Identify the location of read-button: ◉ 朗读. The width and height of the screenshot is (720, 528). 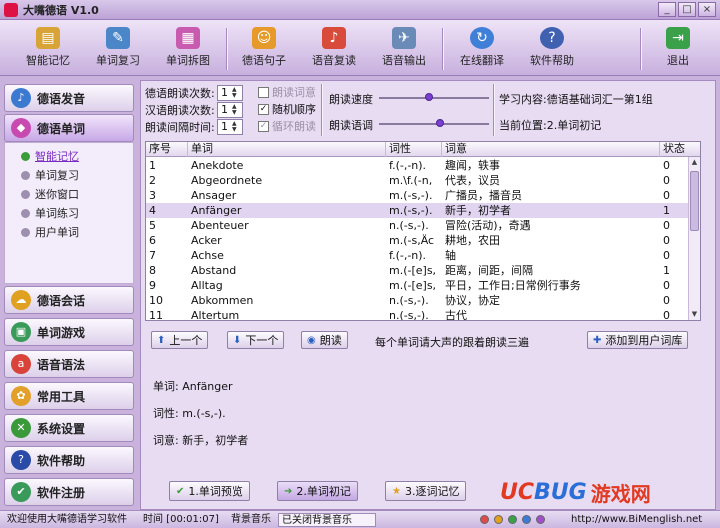
(324, 340).